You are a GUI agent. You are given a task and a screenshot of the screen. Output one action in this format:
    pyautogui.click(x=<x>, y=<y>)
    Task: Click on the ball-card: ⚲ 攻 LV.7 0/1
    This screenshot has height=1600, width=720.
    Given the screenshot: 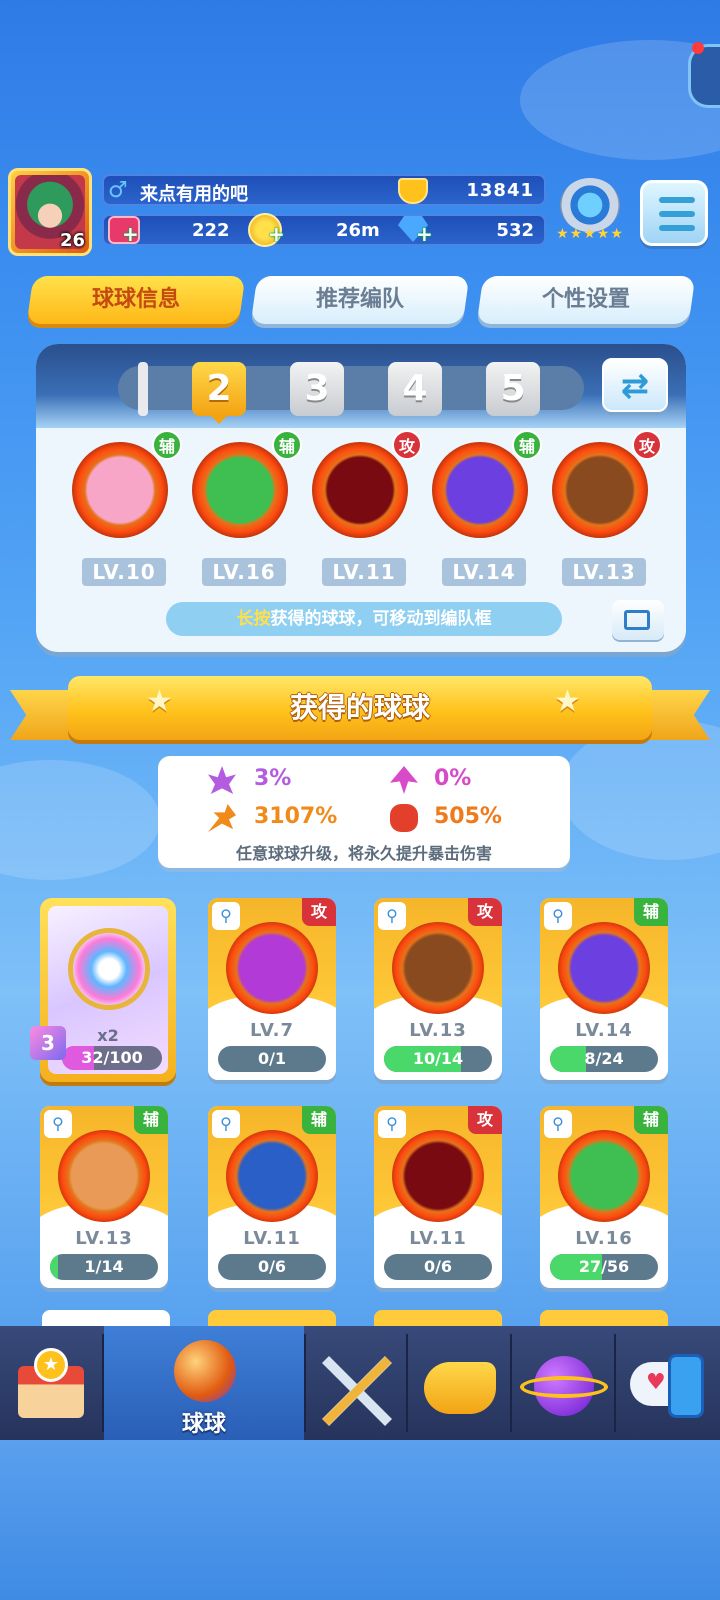 What is the action you would take?
    pyautogui.click(x=272, y=989)
    